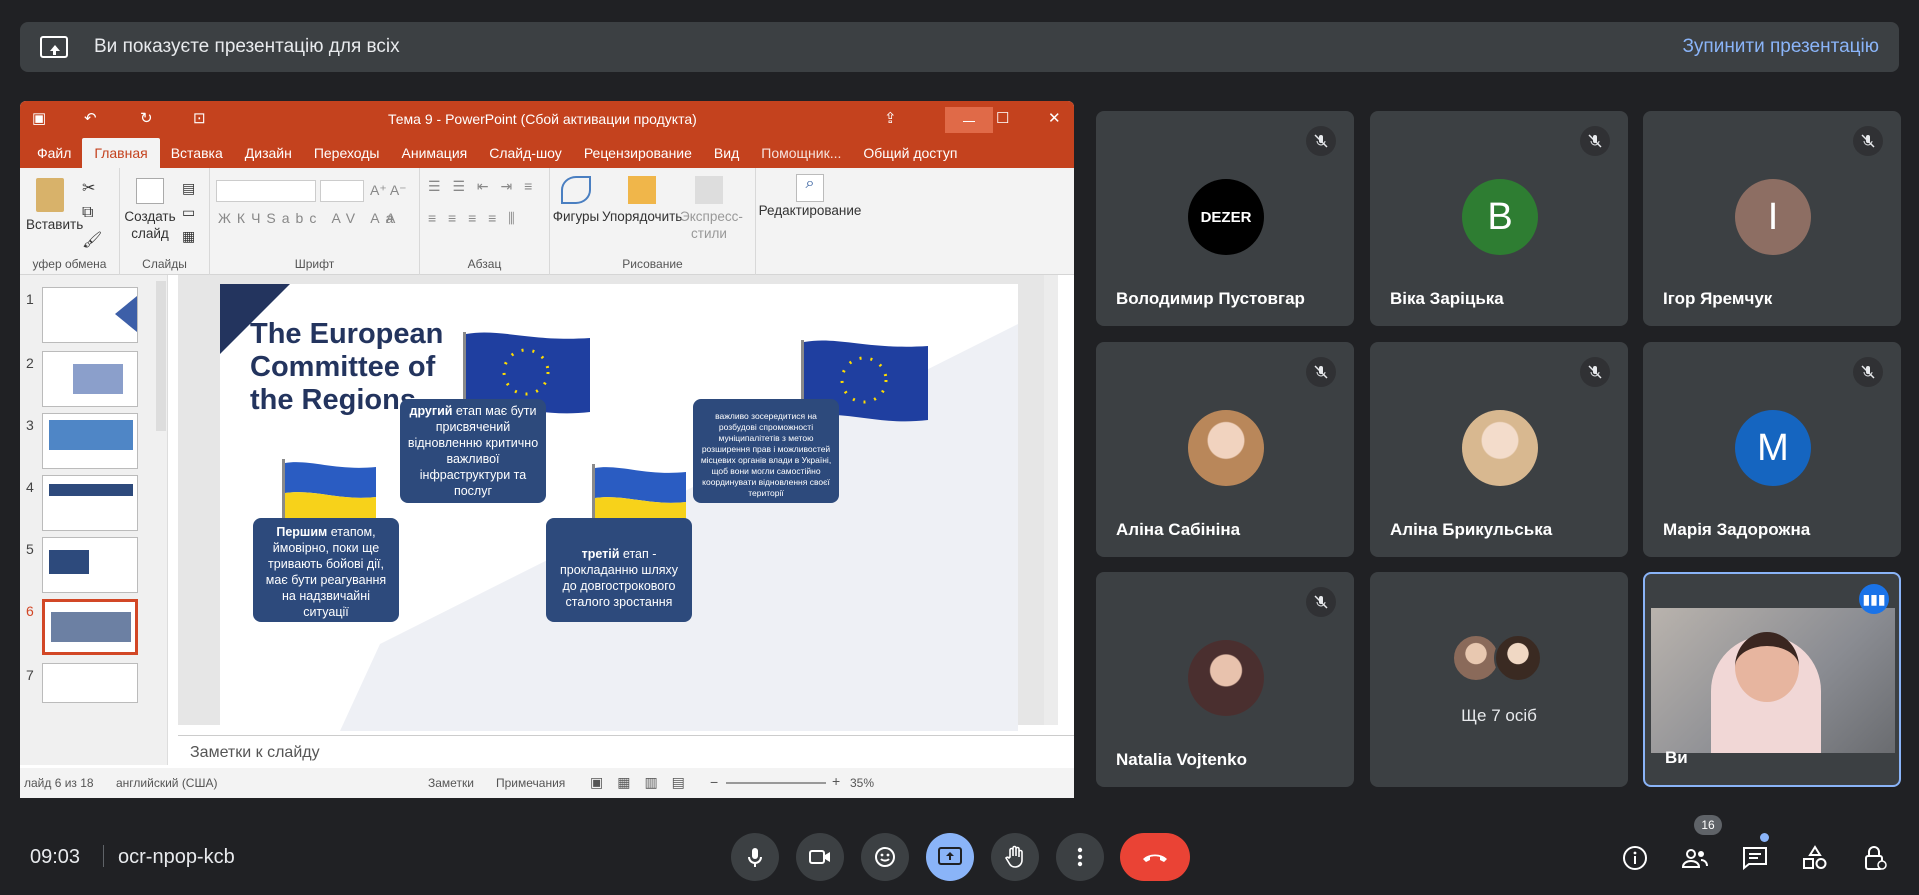 This screenshot has height=895, width=1919. I want to click on tab-review: Рецензирование, so click(638, 156).